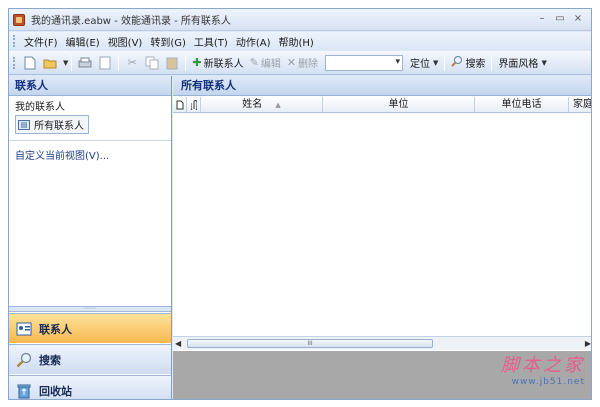 This screenshot has height=407, width=600. What do you see at coordinates (152, 63) in the screenshot?
I see `copy-icon` at bounding box center [152, 63].